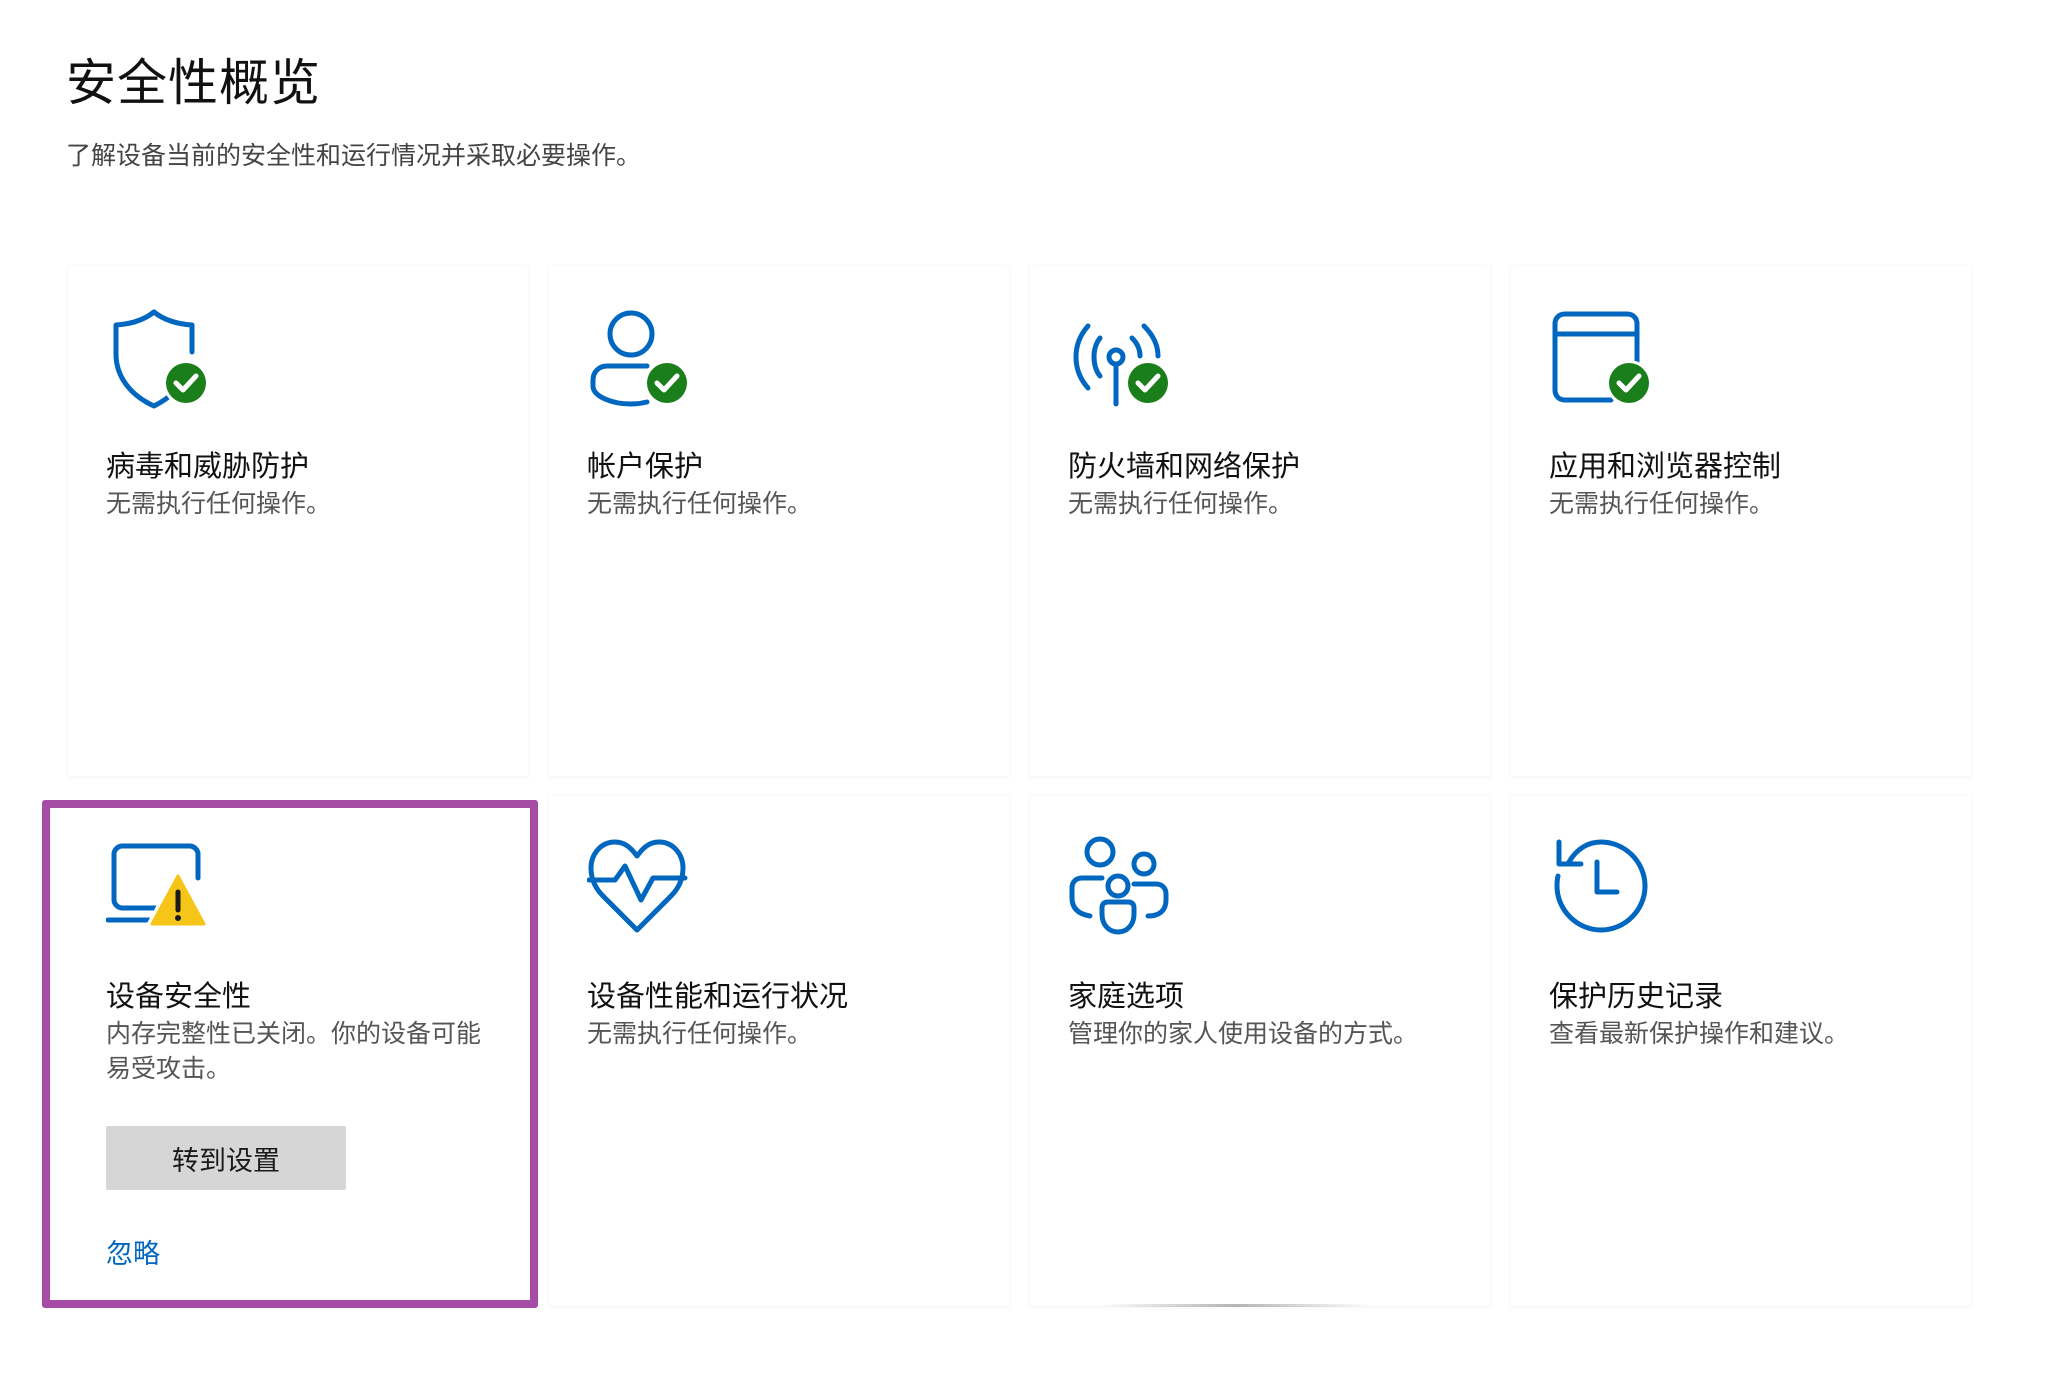  I want to click on card-title: 保护历史记录, so click(1636, 996).